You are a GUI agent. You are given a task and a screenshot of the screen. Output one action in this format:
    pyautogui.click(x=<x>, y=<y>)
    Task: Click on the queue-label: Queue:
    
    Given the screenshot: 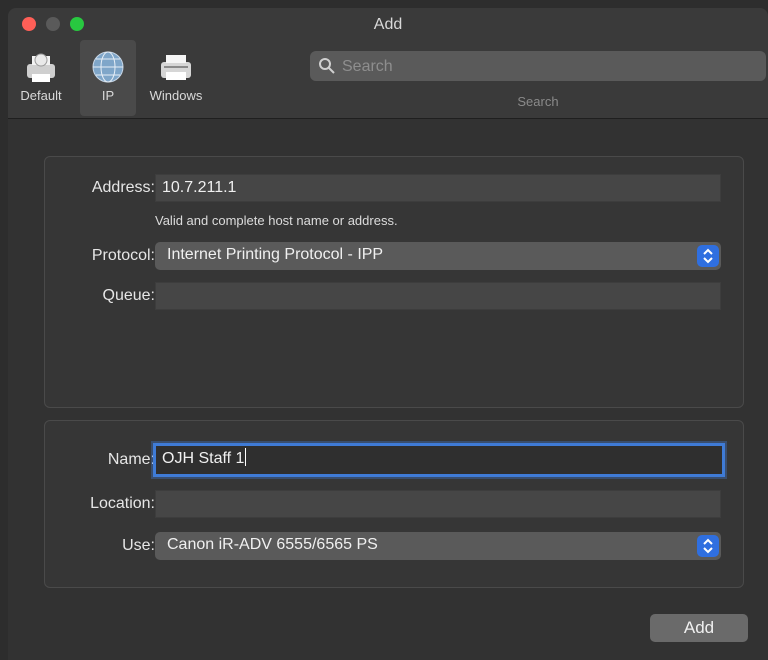 What is the action you would take?
    pyautogui.click(x=128, y=295)
    